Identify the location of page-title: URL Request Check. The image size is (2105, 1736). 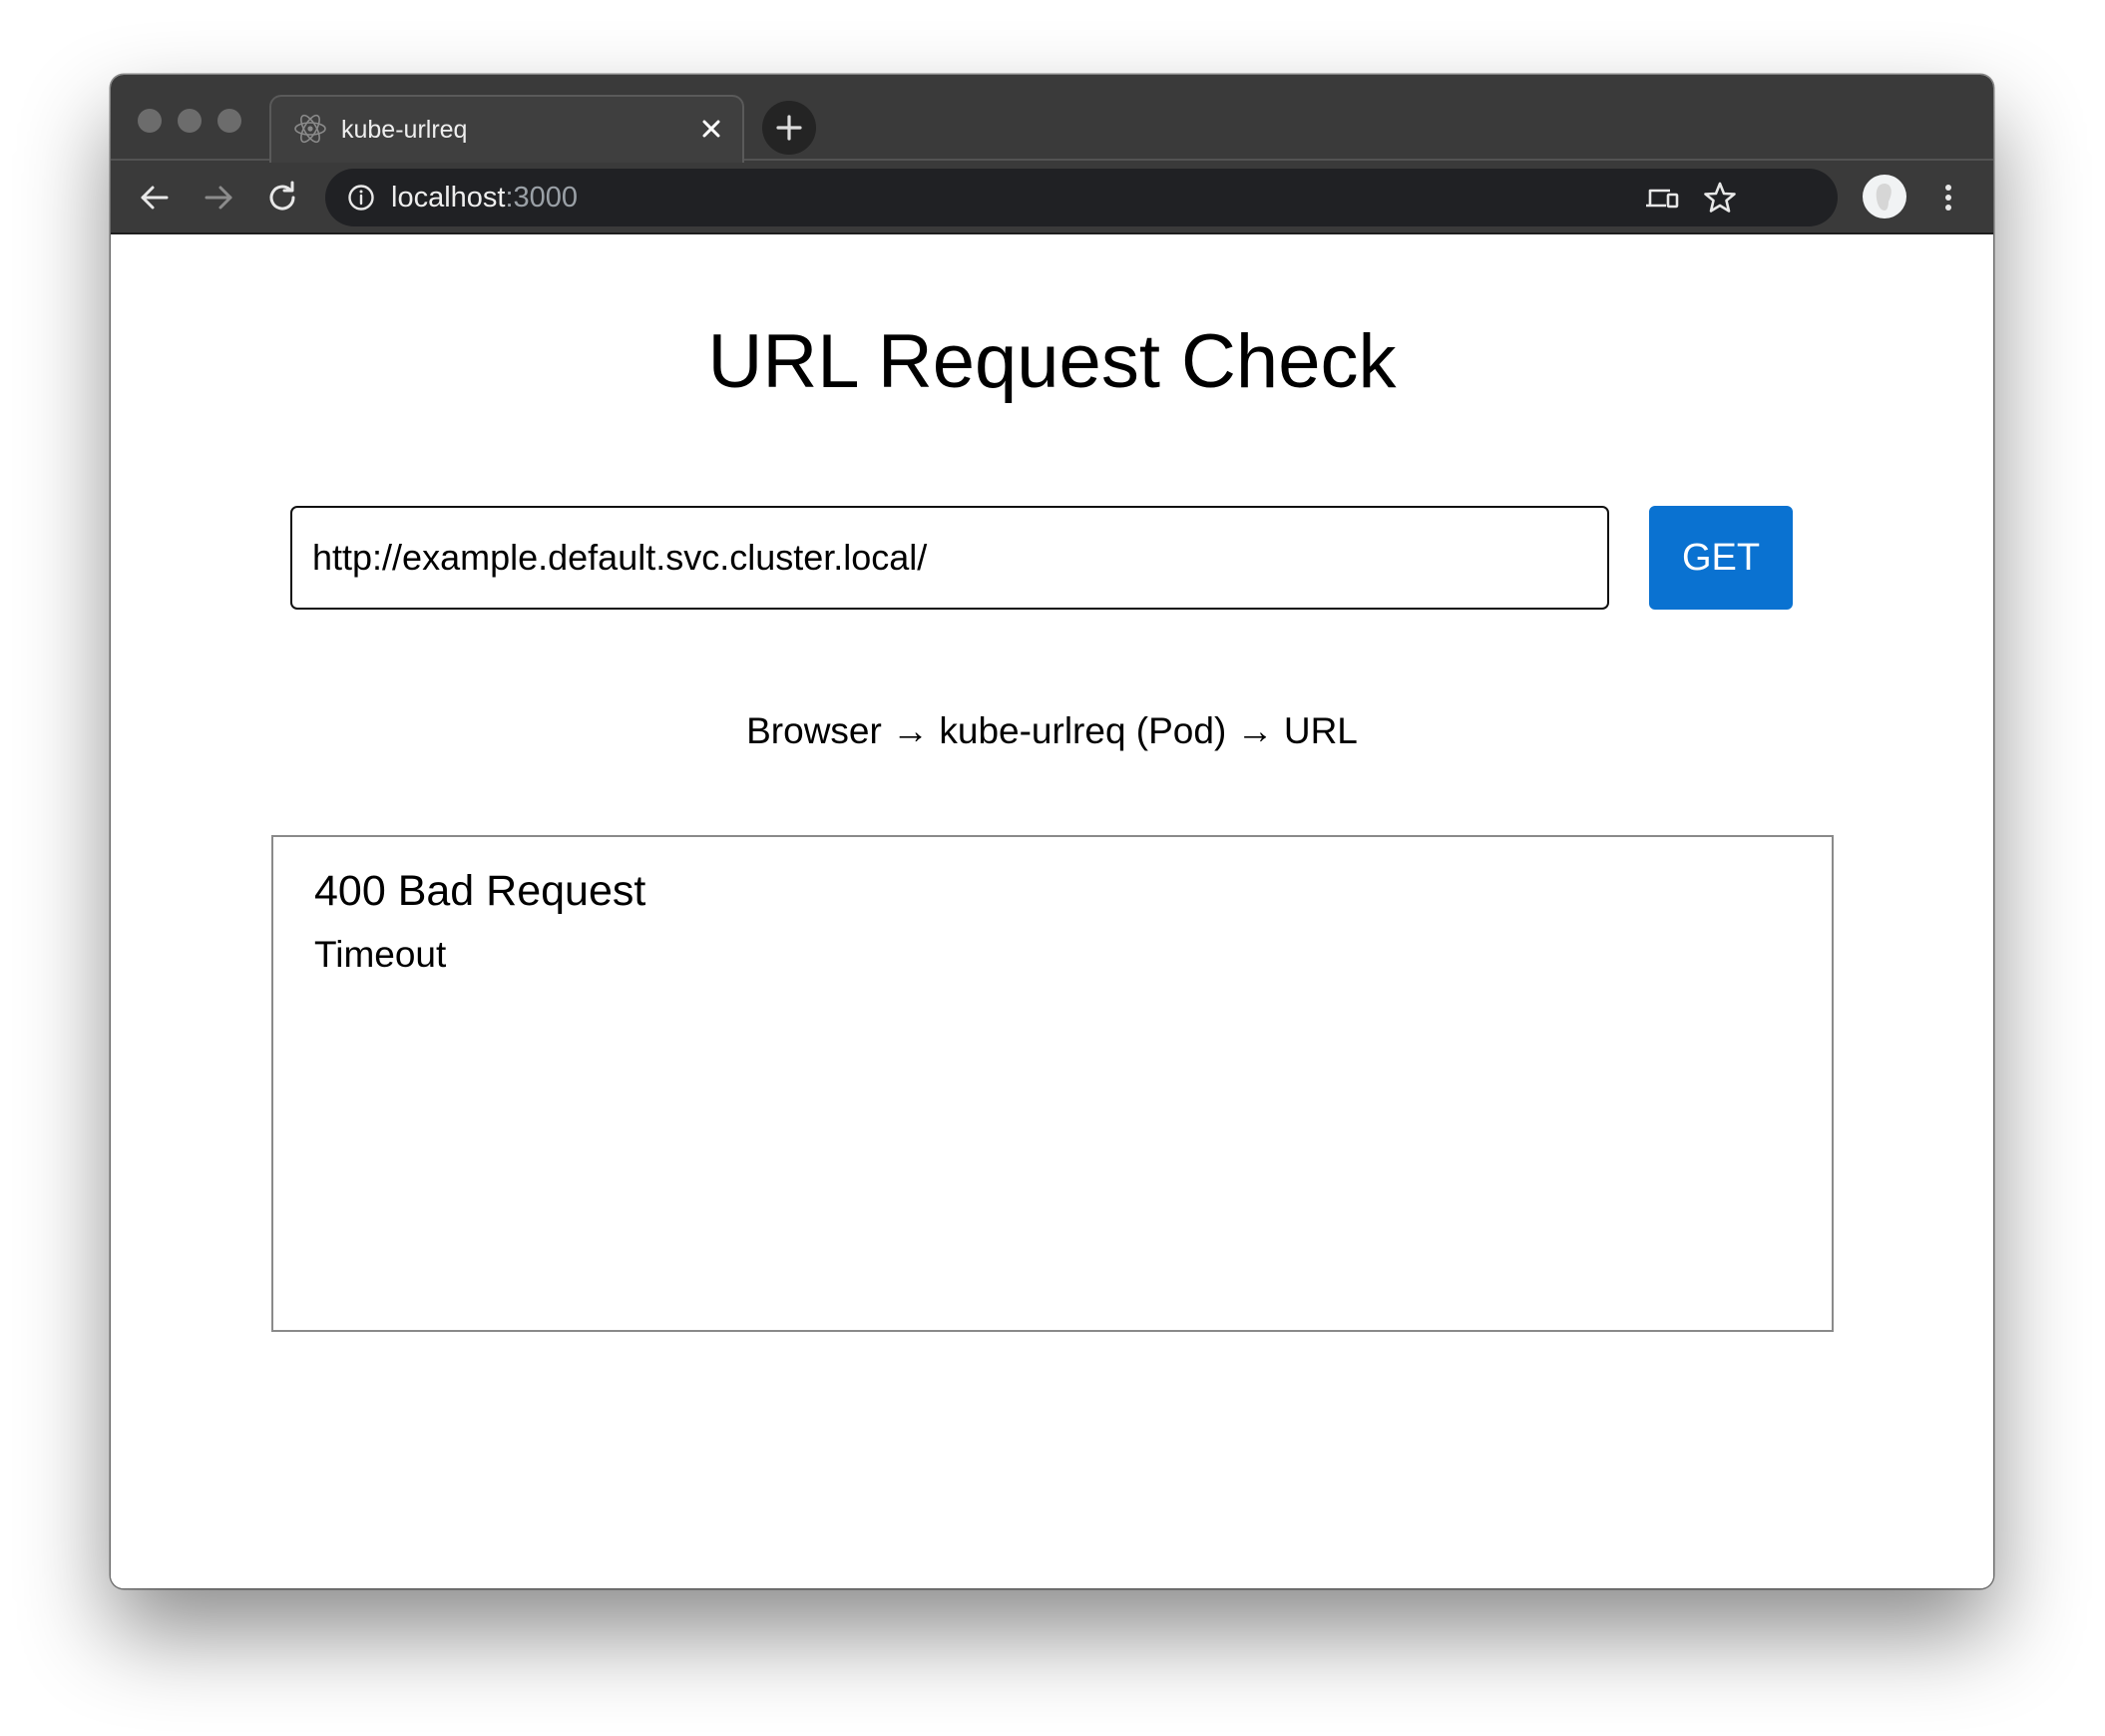
(1052, 361).